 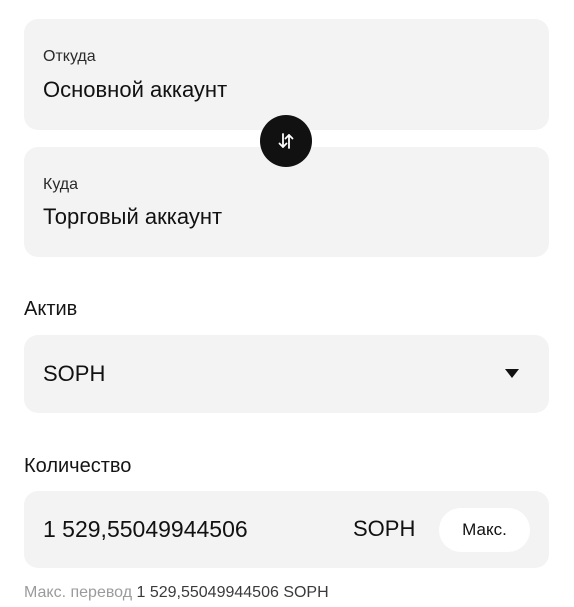 I want to click on asset-select: SOPH, so click(x=286, y=374).